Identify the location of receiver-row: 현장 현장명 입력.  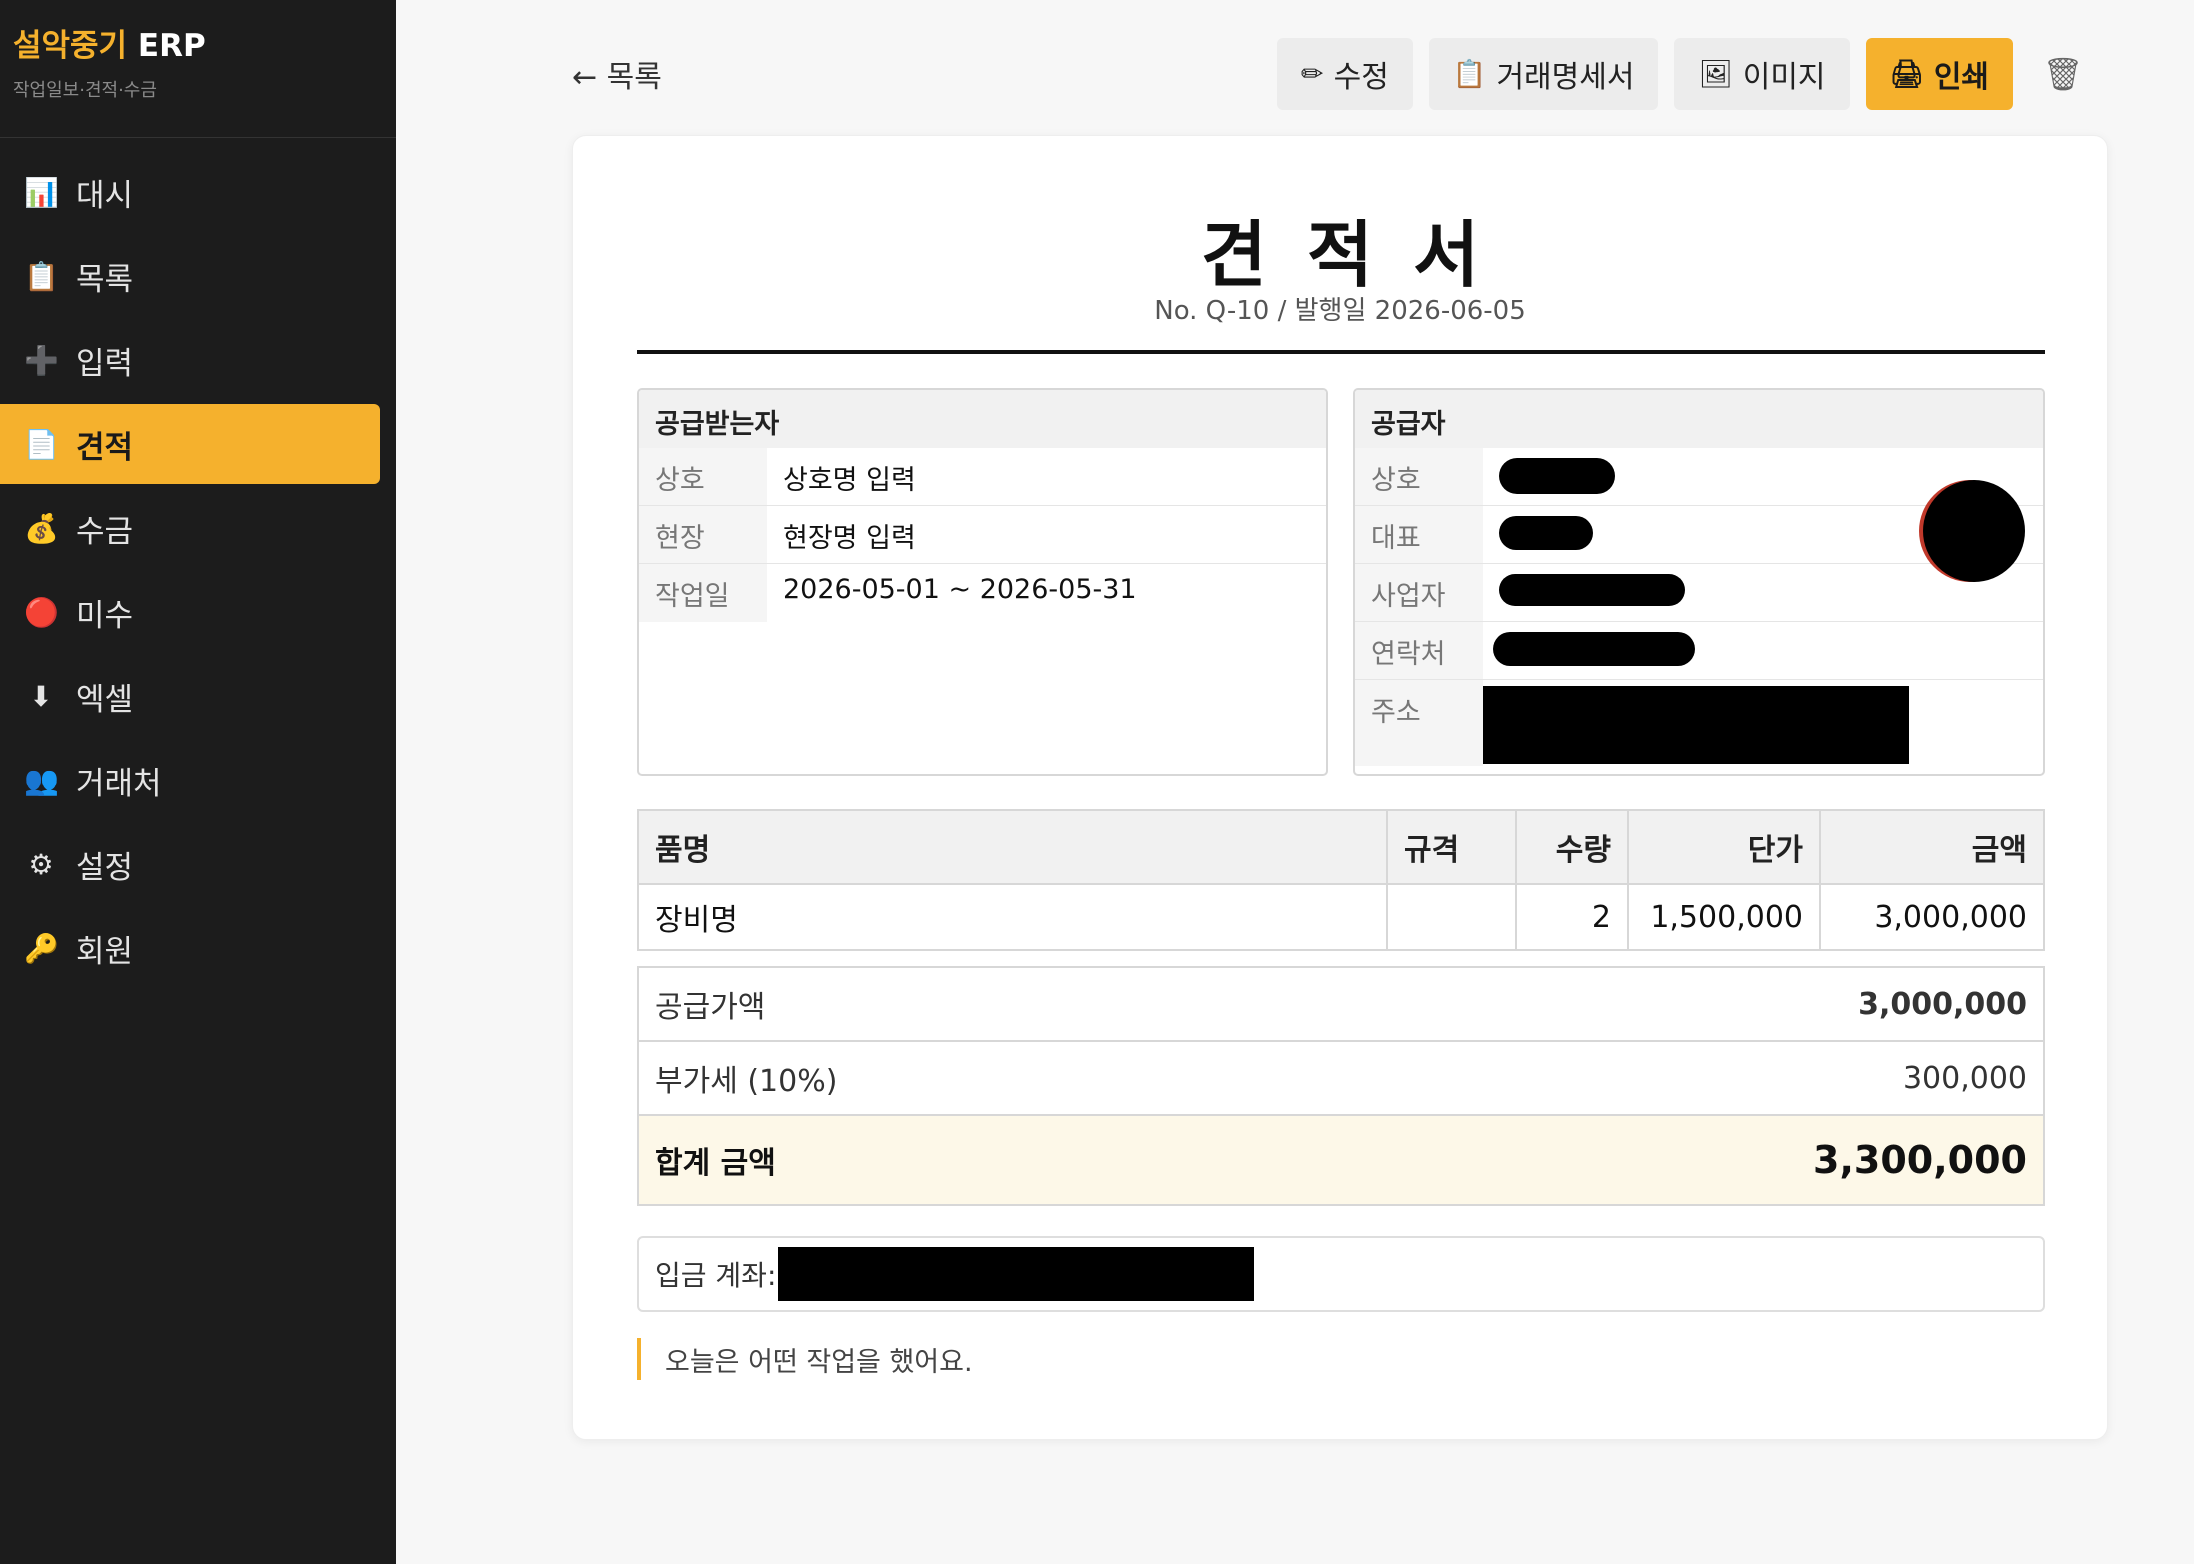
(982, 535).